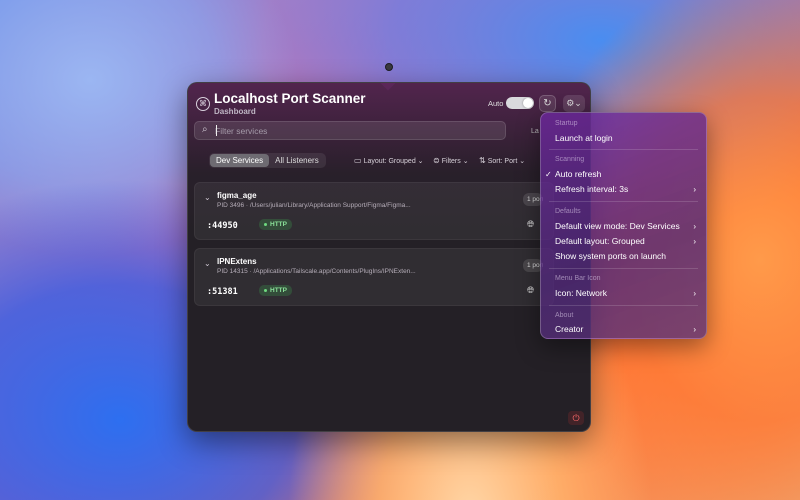 This screenshot has width=800, height=500. Describe the element at coordinates (389, 161) in the screenshot. I see `layout-dropdown: ▭ Layout: Grouped ⌄` at that location.